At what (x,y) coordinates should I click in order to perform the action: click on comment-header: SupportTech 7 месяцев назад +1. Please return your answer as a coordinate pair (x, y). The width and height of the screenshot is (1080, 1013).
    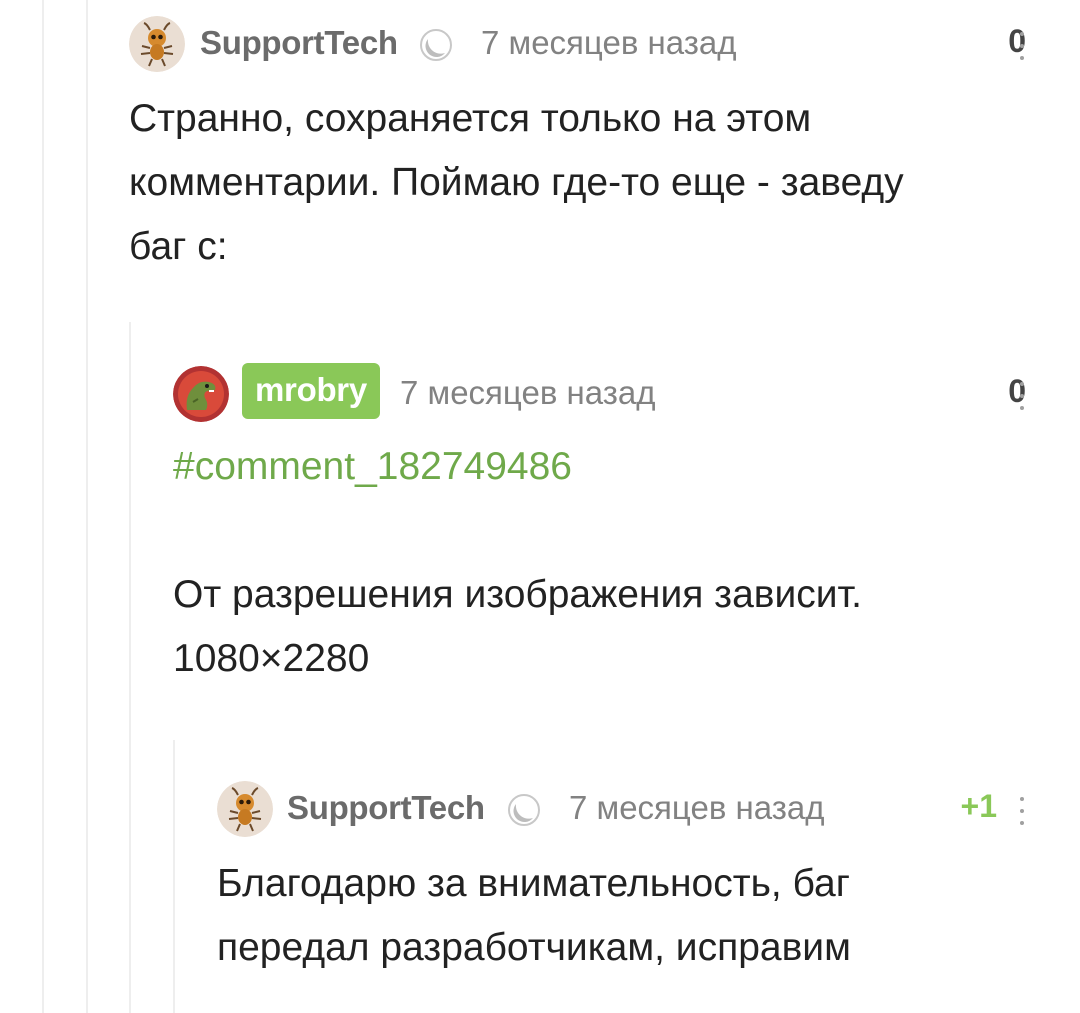
    Looking at the image, I should click on (633, 809).